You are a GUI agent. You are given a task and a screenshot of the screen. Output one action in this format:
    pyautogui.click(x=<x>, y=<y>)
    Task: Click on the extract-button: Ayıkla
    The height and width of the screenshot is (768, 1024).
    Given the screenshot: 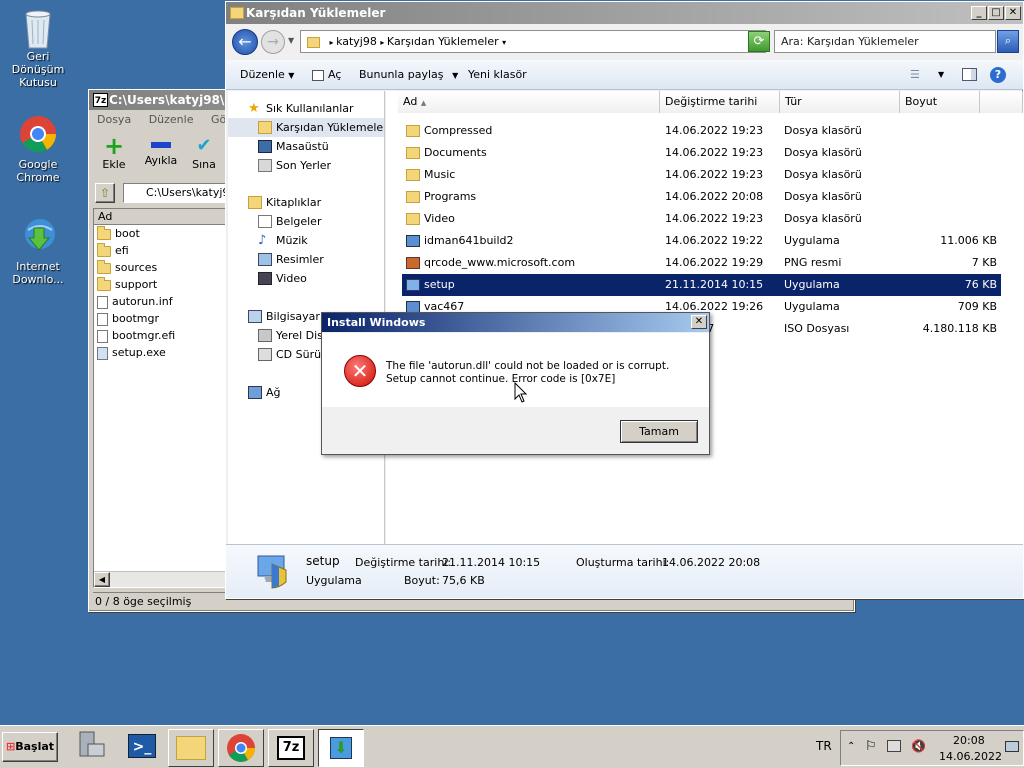 What is the action you would take?
    pyautogui.click(x=161, y=150)
    